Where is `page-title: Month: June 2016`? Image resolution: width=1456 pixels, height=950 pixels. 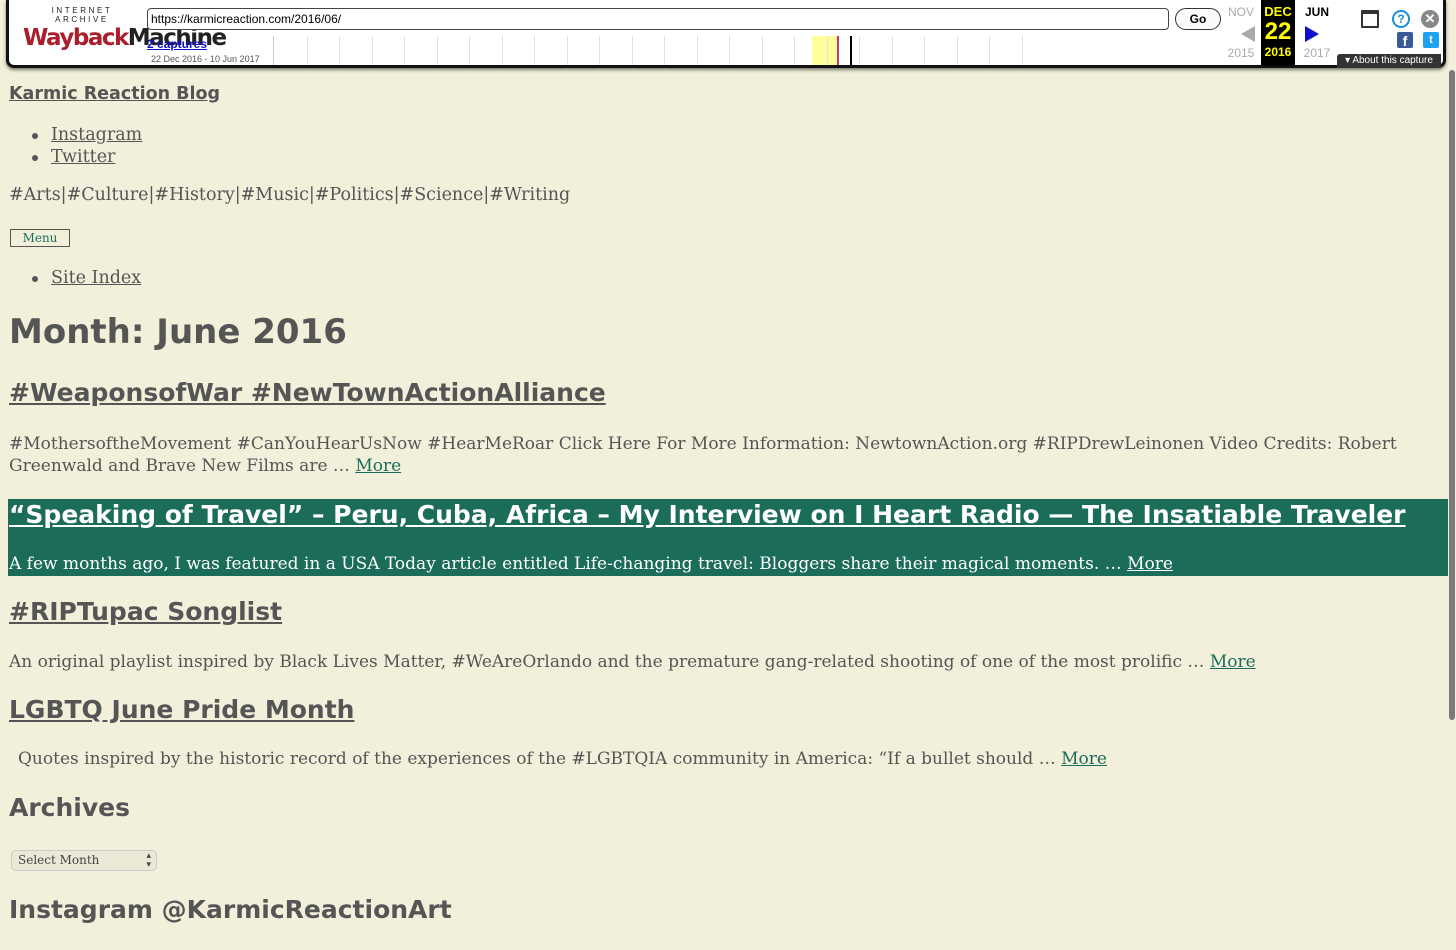 page-title: Month: June 2016 is located at coordinates (178, 332).